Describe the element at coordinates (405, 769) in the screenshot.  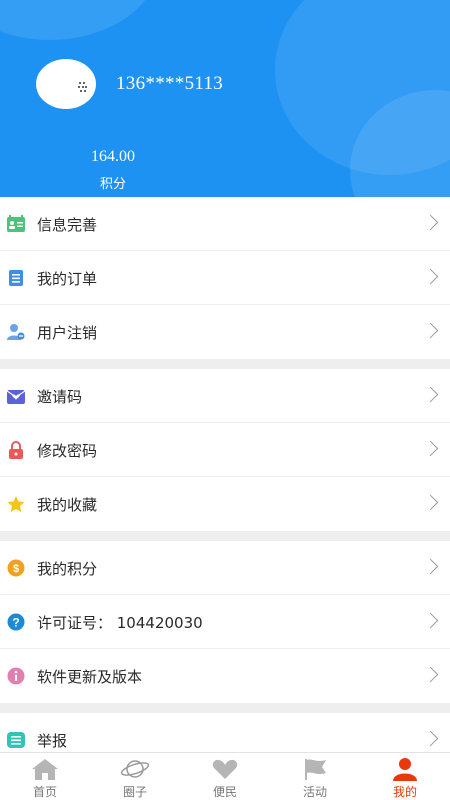
I see `person-icon` at that location.